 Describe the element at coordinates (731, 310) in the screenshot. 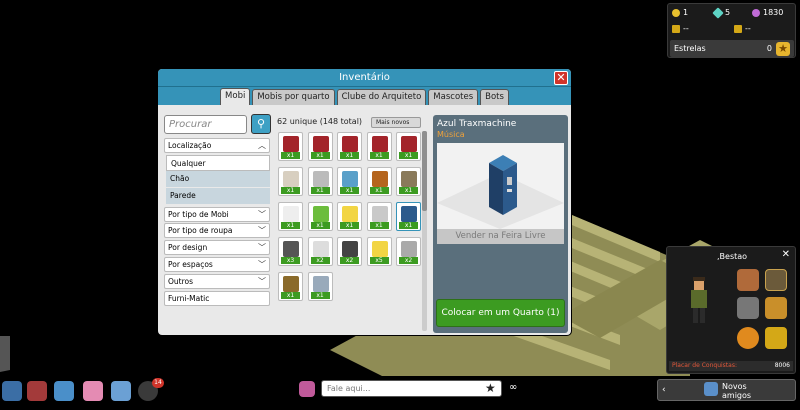

I see `achievements-panel: ,Bestao ✕ Placar de Conquistas: 8006` at that location.